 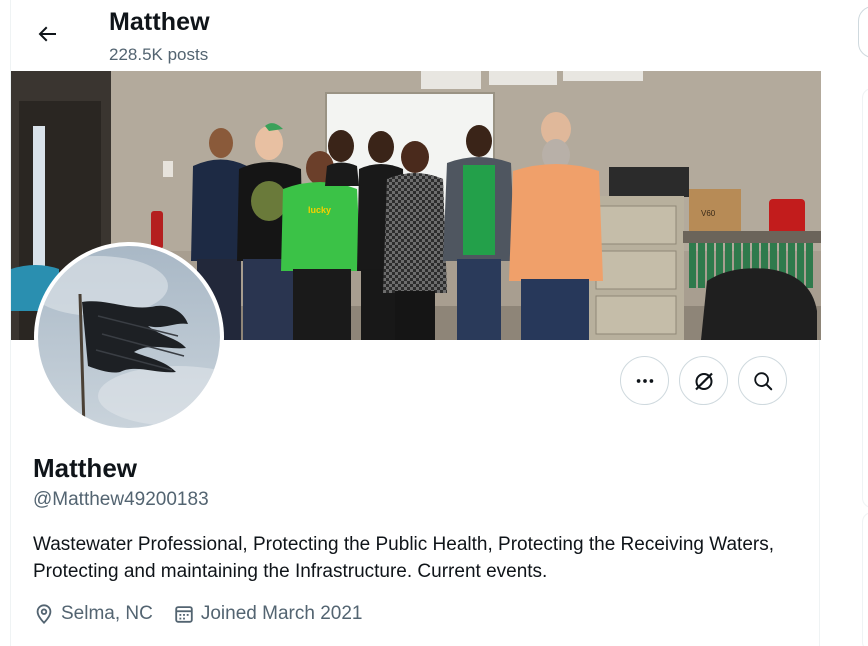 What do you see at coordinates (708, 213) in the screenshot?
I see `box-label: V60` at bounding box center [708, 213].